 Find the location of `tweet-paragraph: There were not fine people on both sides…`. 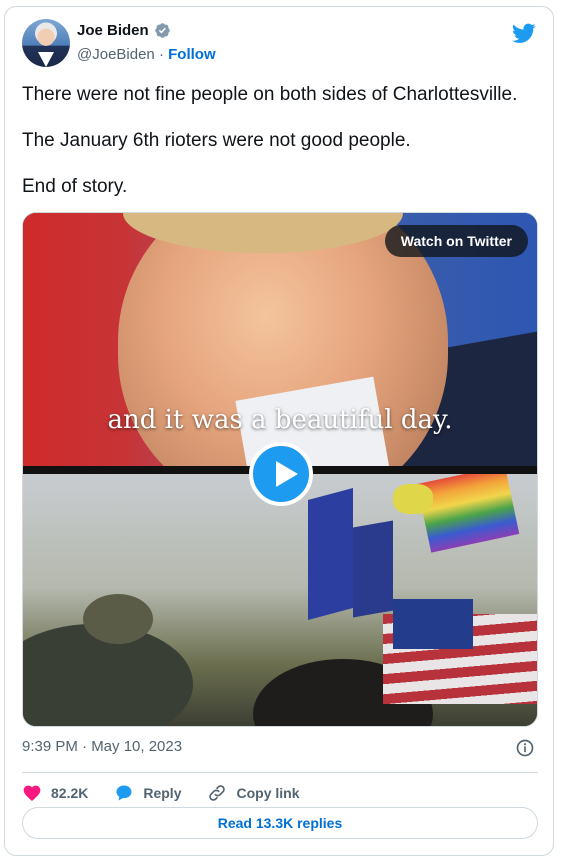

tweet-paragraph: There were not fine people on both sides… is located at coordinates (270, 94).